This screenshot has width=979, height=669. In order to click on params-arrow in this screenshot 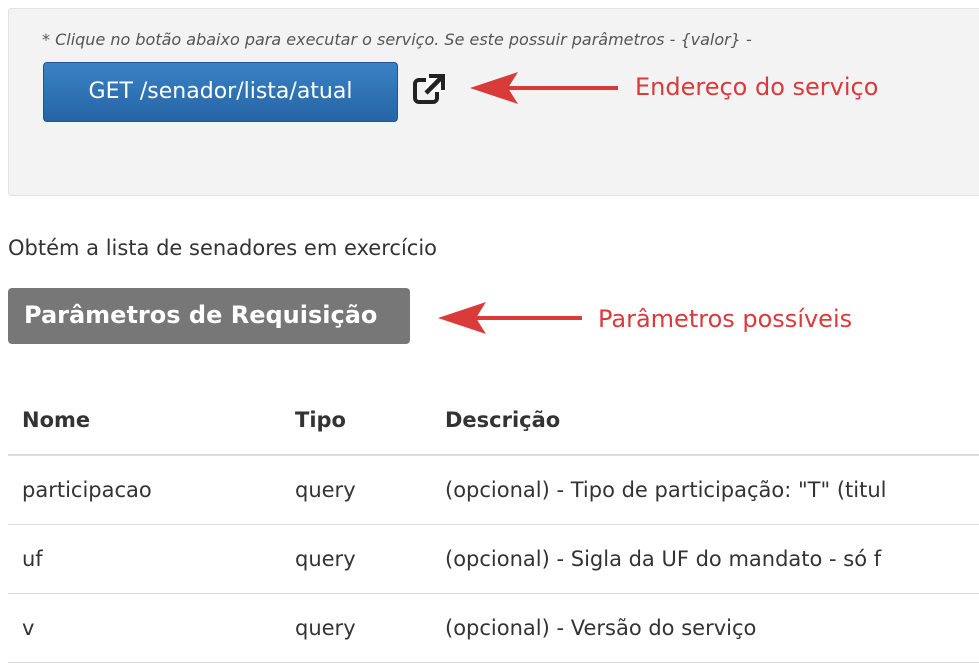, I will do `click(510, 318)`.